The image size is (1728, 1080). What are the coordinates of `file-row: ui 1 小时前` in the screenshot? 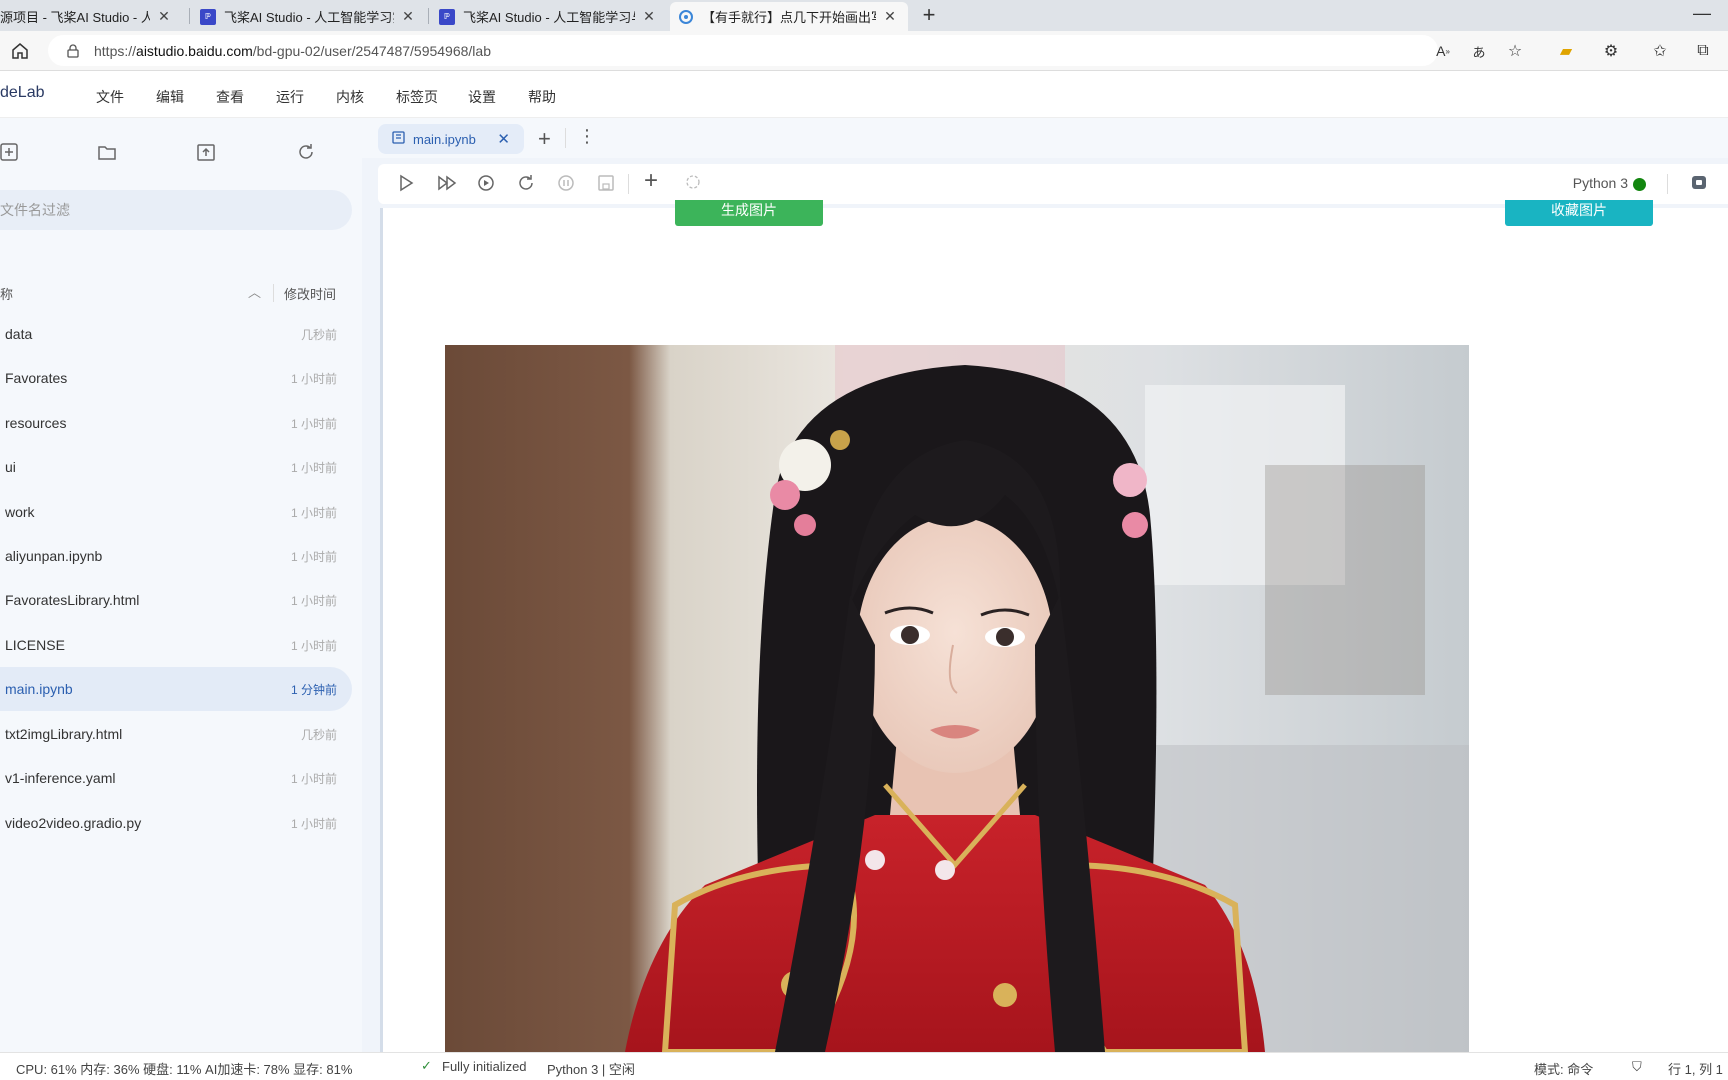 It's located at (176, 467).